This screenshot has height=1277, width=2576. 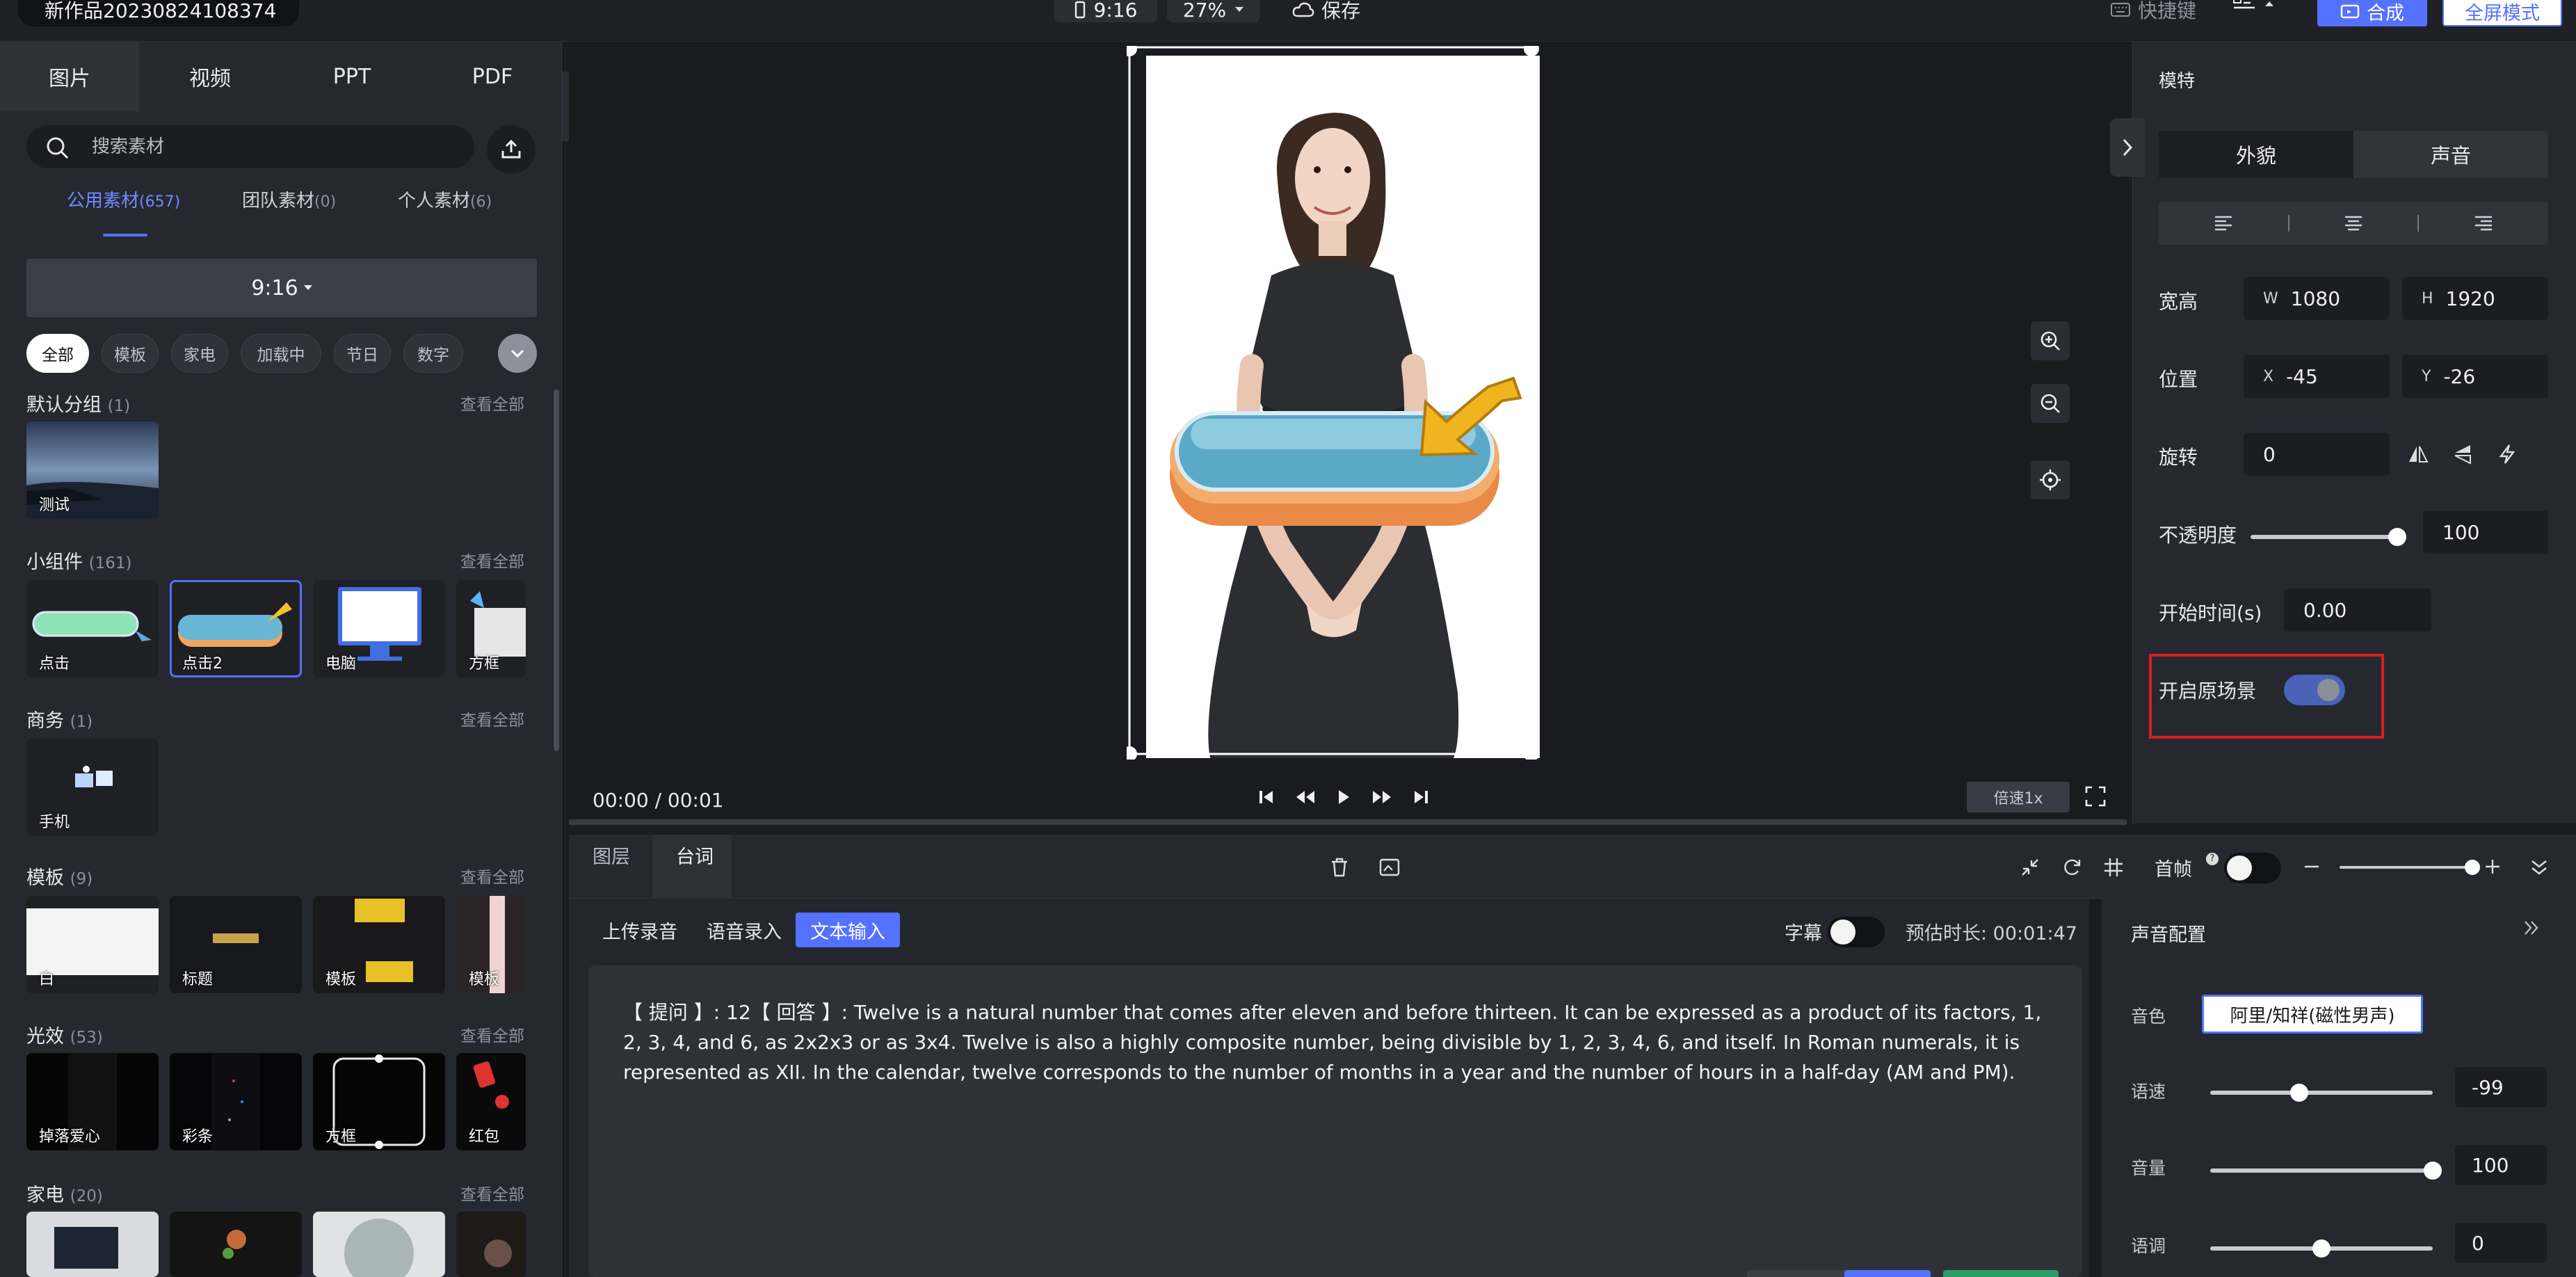 I want to click on chip-all: 全部, so click(x=57, y=353).